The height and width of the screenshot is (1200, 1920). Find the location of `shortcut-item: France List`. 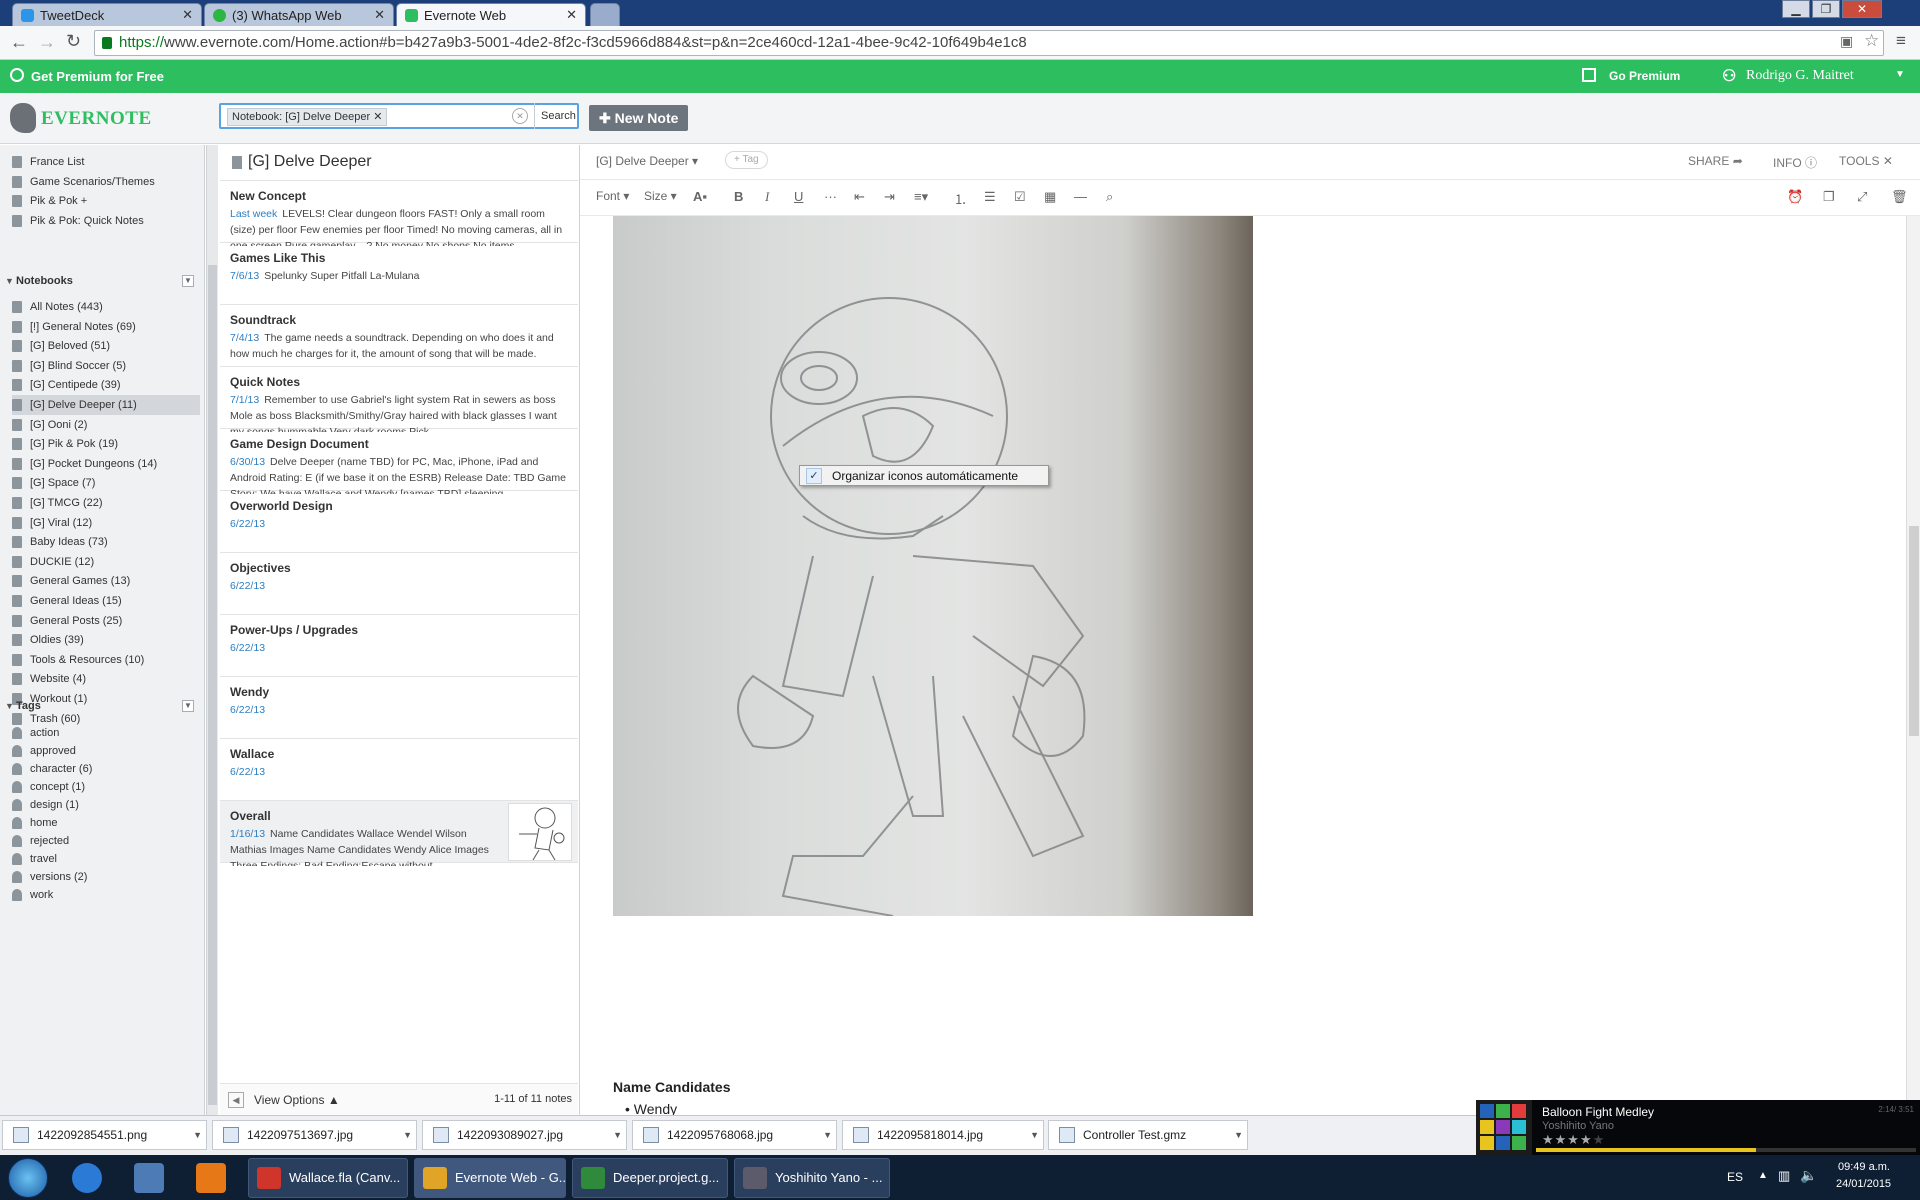

shortcut-item: France List is located at coordinates (106, 162).